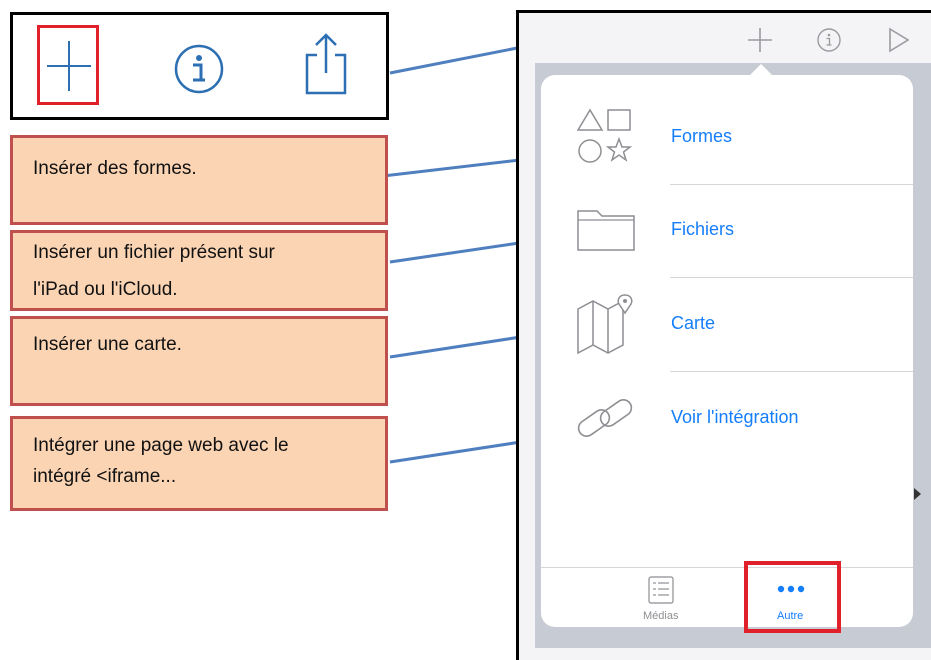  Describe the element at coordinates (105, 289) in the screenshot. I see `callout-fichiers-line2: l'iPad ou l'iCloud.` at that location.